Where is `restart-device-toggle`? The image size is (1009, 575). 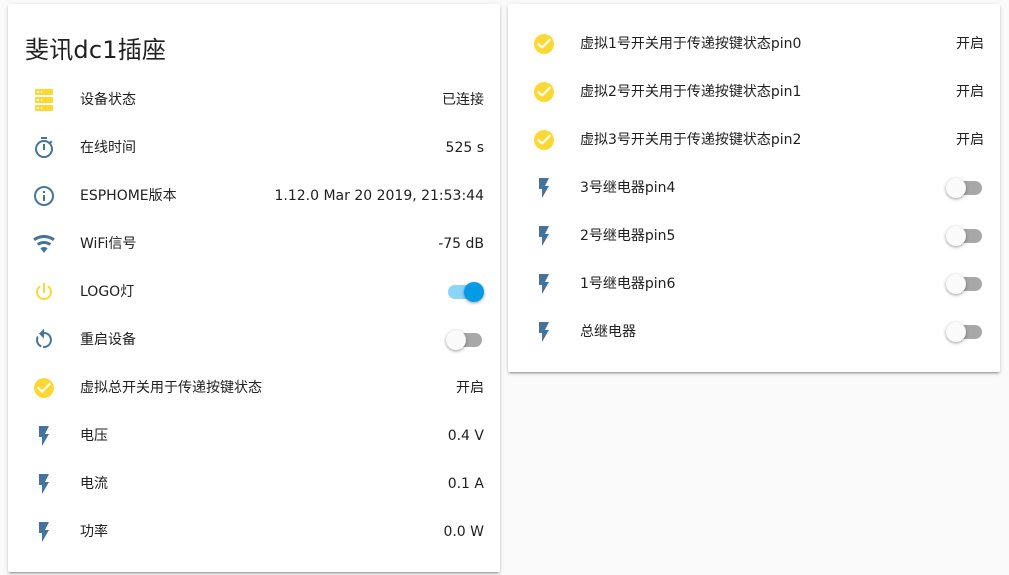 restart-device-toggle is located at coordinates (465, 340).